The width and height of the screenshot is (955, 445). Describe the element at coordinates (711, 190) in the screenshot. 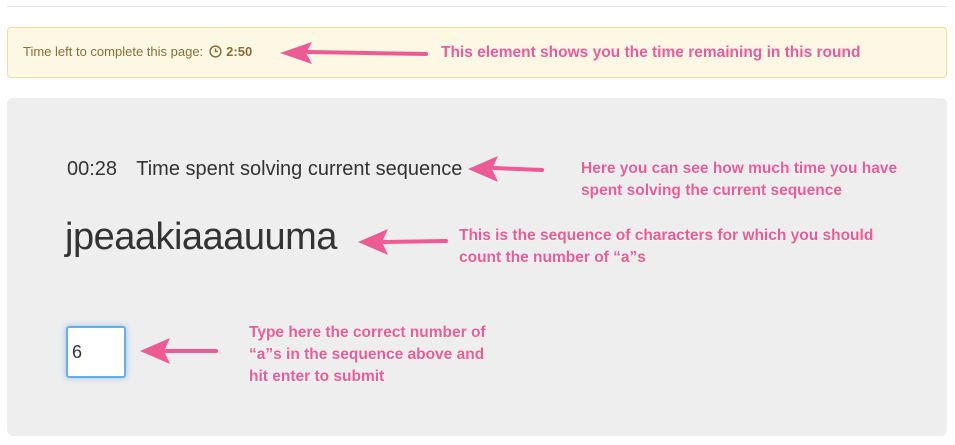

I see `annotation-time-spent-line: spent solving the current sequence` at that location.